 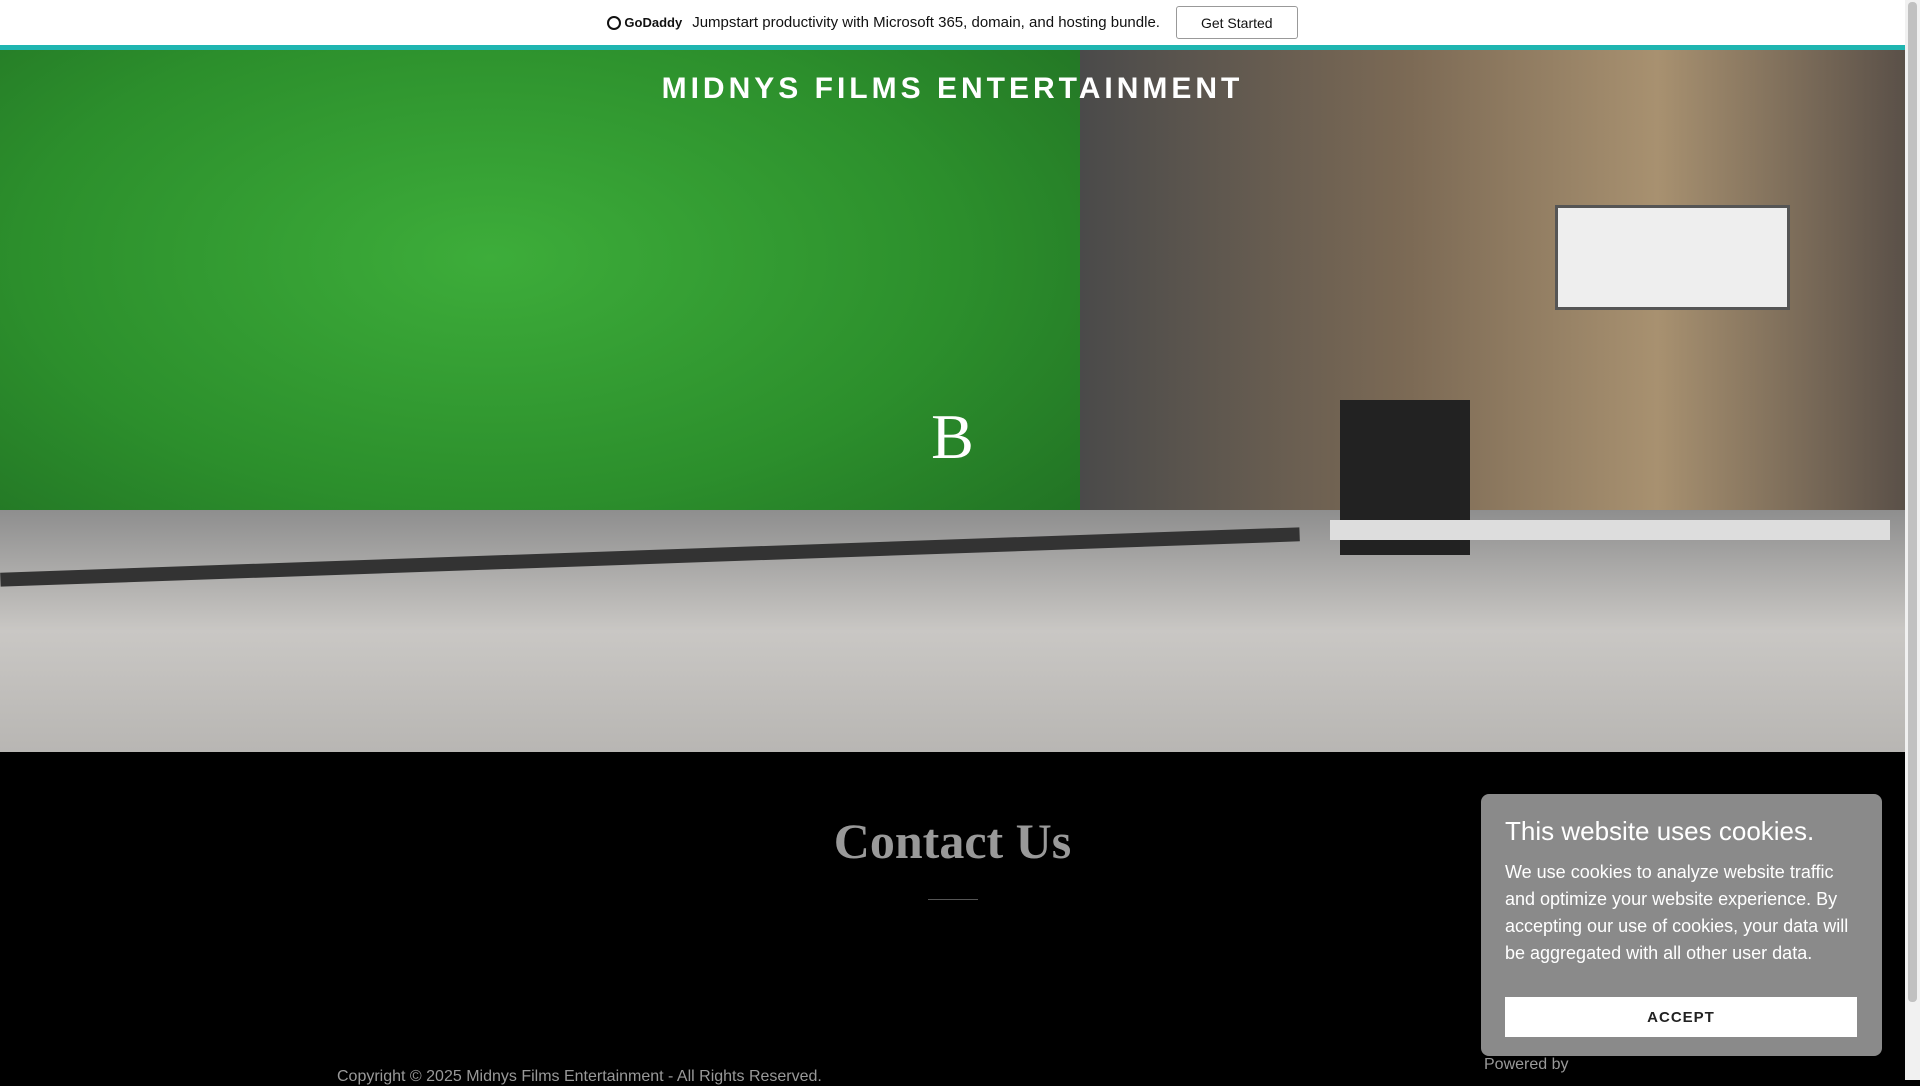 I want to click on get-started-button: Get Started, so click(x=1236, y=22).